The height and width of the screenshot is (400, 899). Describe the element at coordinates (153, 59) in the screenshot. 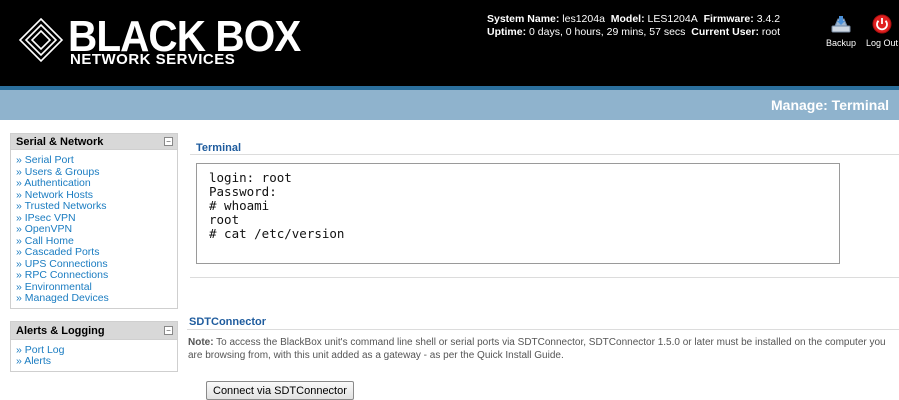

I see `logo-subtitle: NETWORK SERVICES` at that location.